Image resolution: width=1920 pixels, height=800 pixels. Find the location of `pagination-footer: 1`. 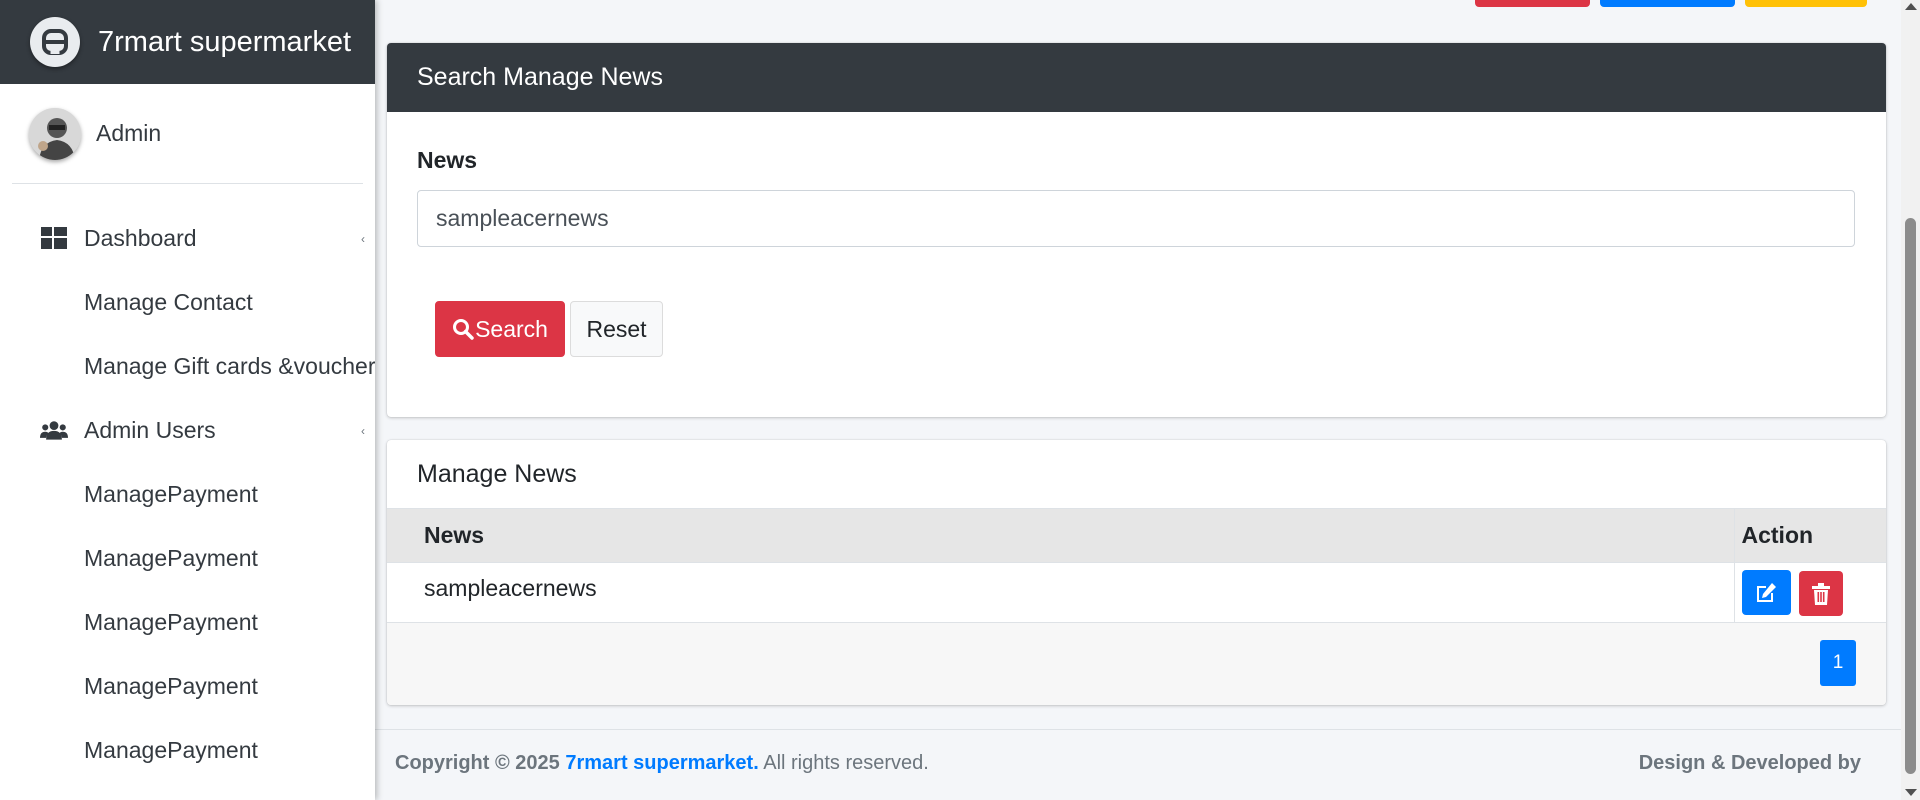

pagination-footer: 1 is located at coordinates (1136, 664).